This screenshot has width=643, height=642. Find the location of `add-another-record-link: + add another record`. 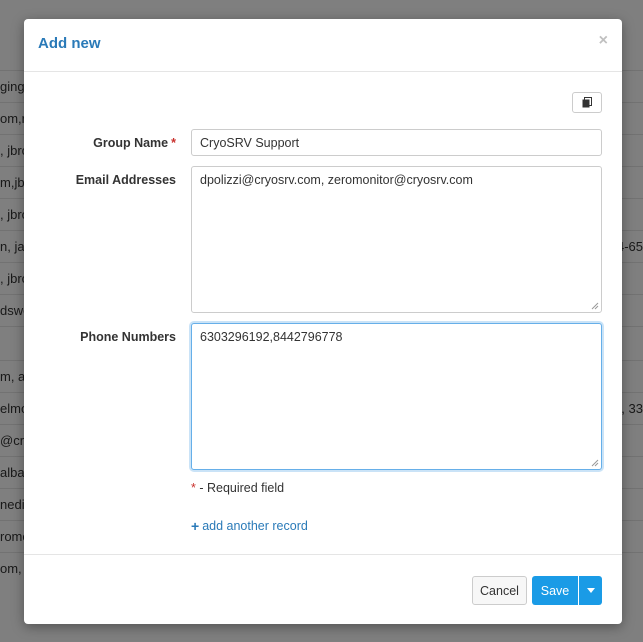

add-another-record-link: + add another record is located at coordinates (249, 526).